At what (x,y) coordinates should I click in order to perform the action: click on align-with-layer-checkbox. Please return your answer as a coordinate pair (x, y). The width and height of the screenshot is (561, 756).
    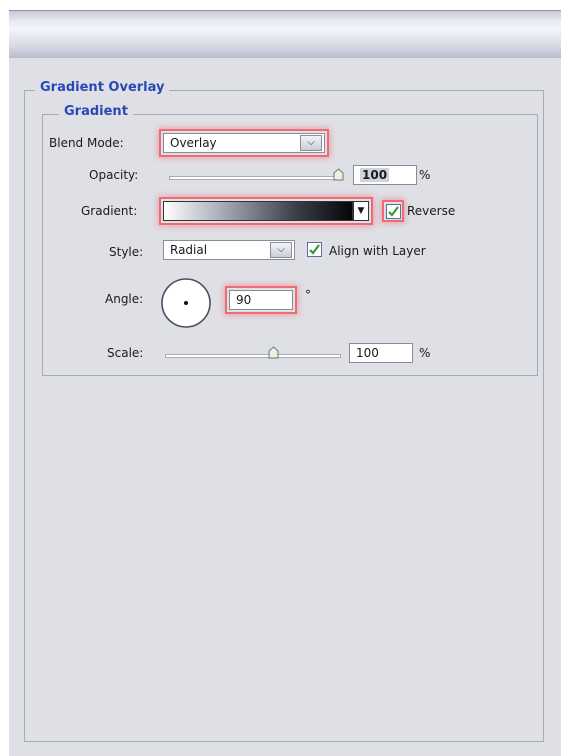
    Looking at the image, I should click on (314, 249).